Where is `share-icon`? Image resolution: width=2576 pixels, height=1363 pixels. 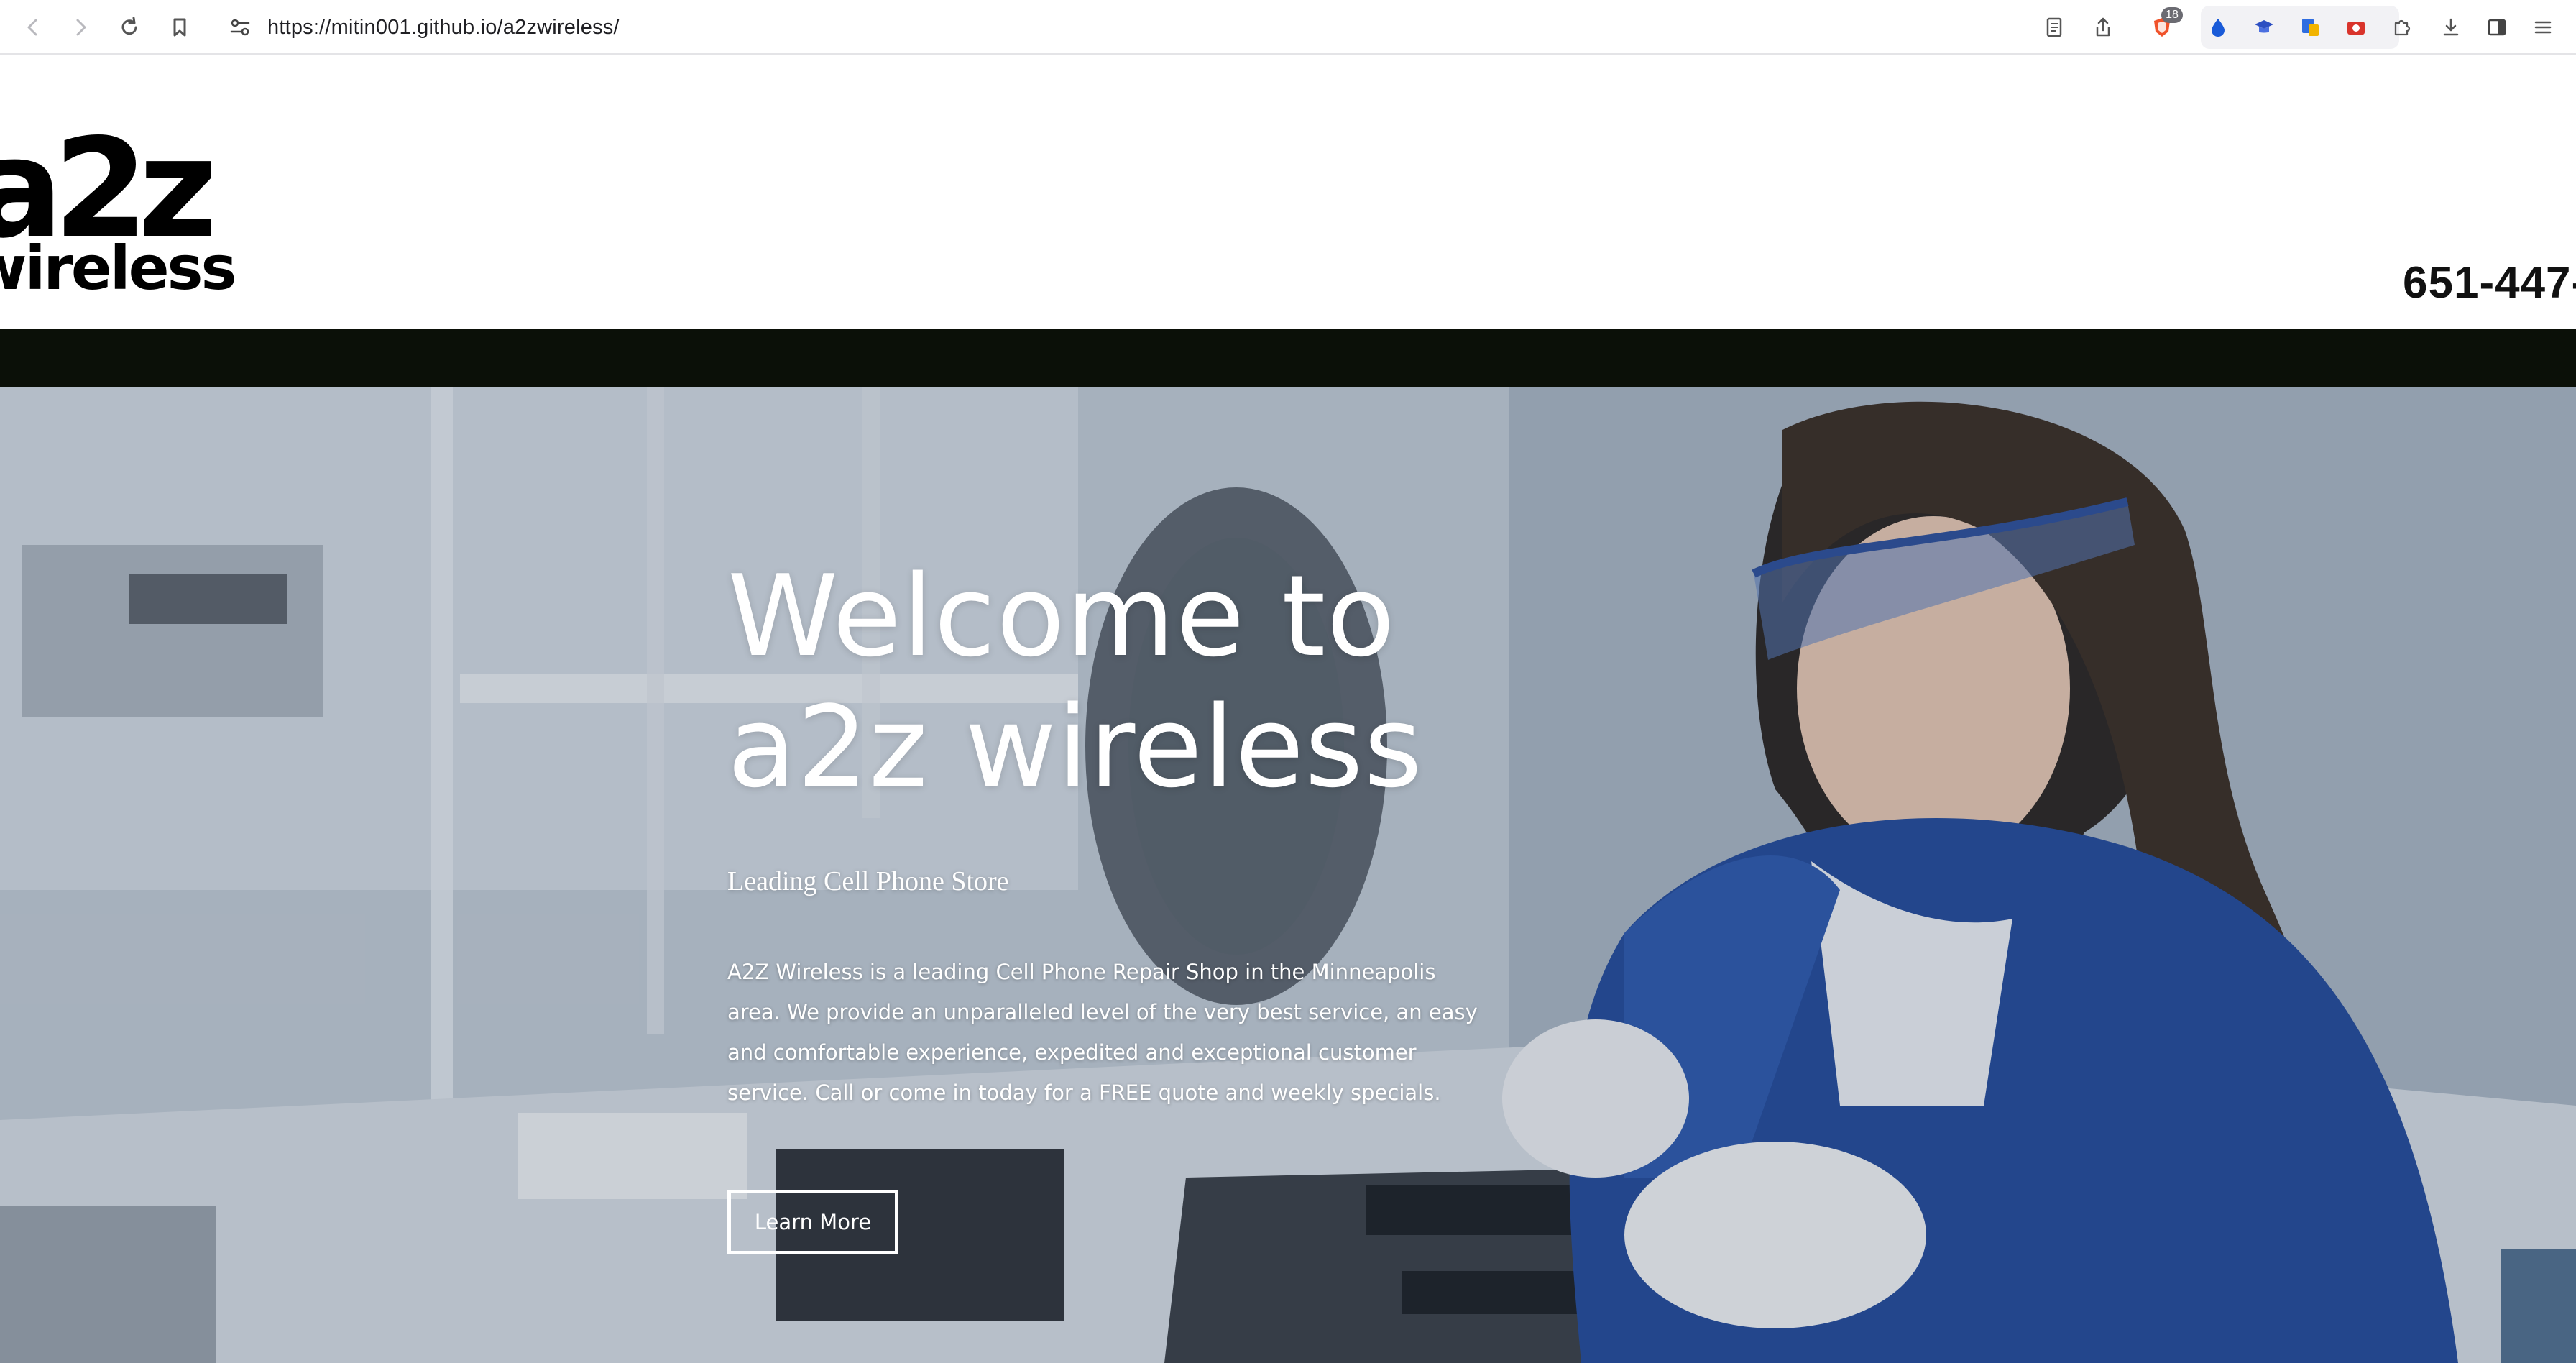
share-icon is located at coordinates (2103, 28).